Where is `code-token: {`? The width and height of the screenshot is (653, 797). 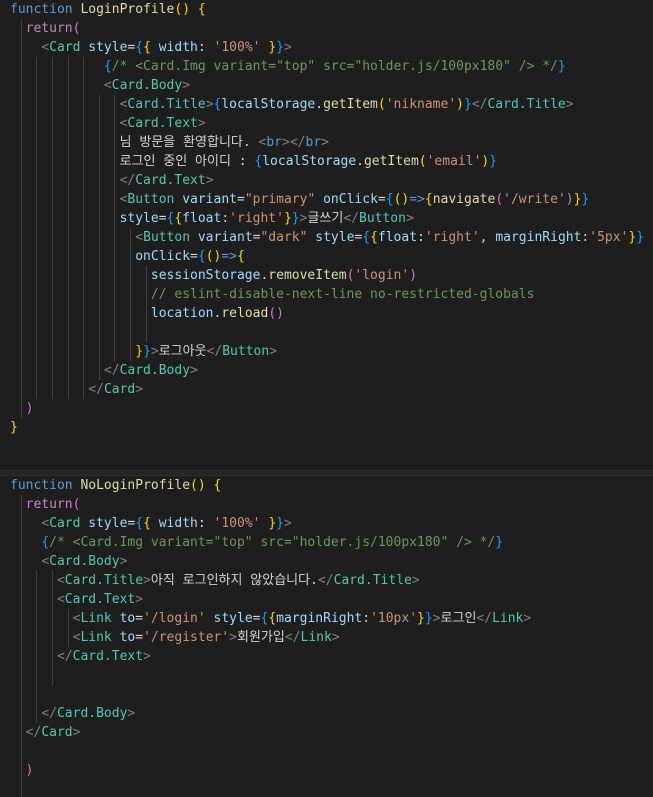 code-token: { is located at coordinates (389, 199).